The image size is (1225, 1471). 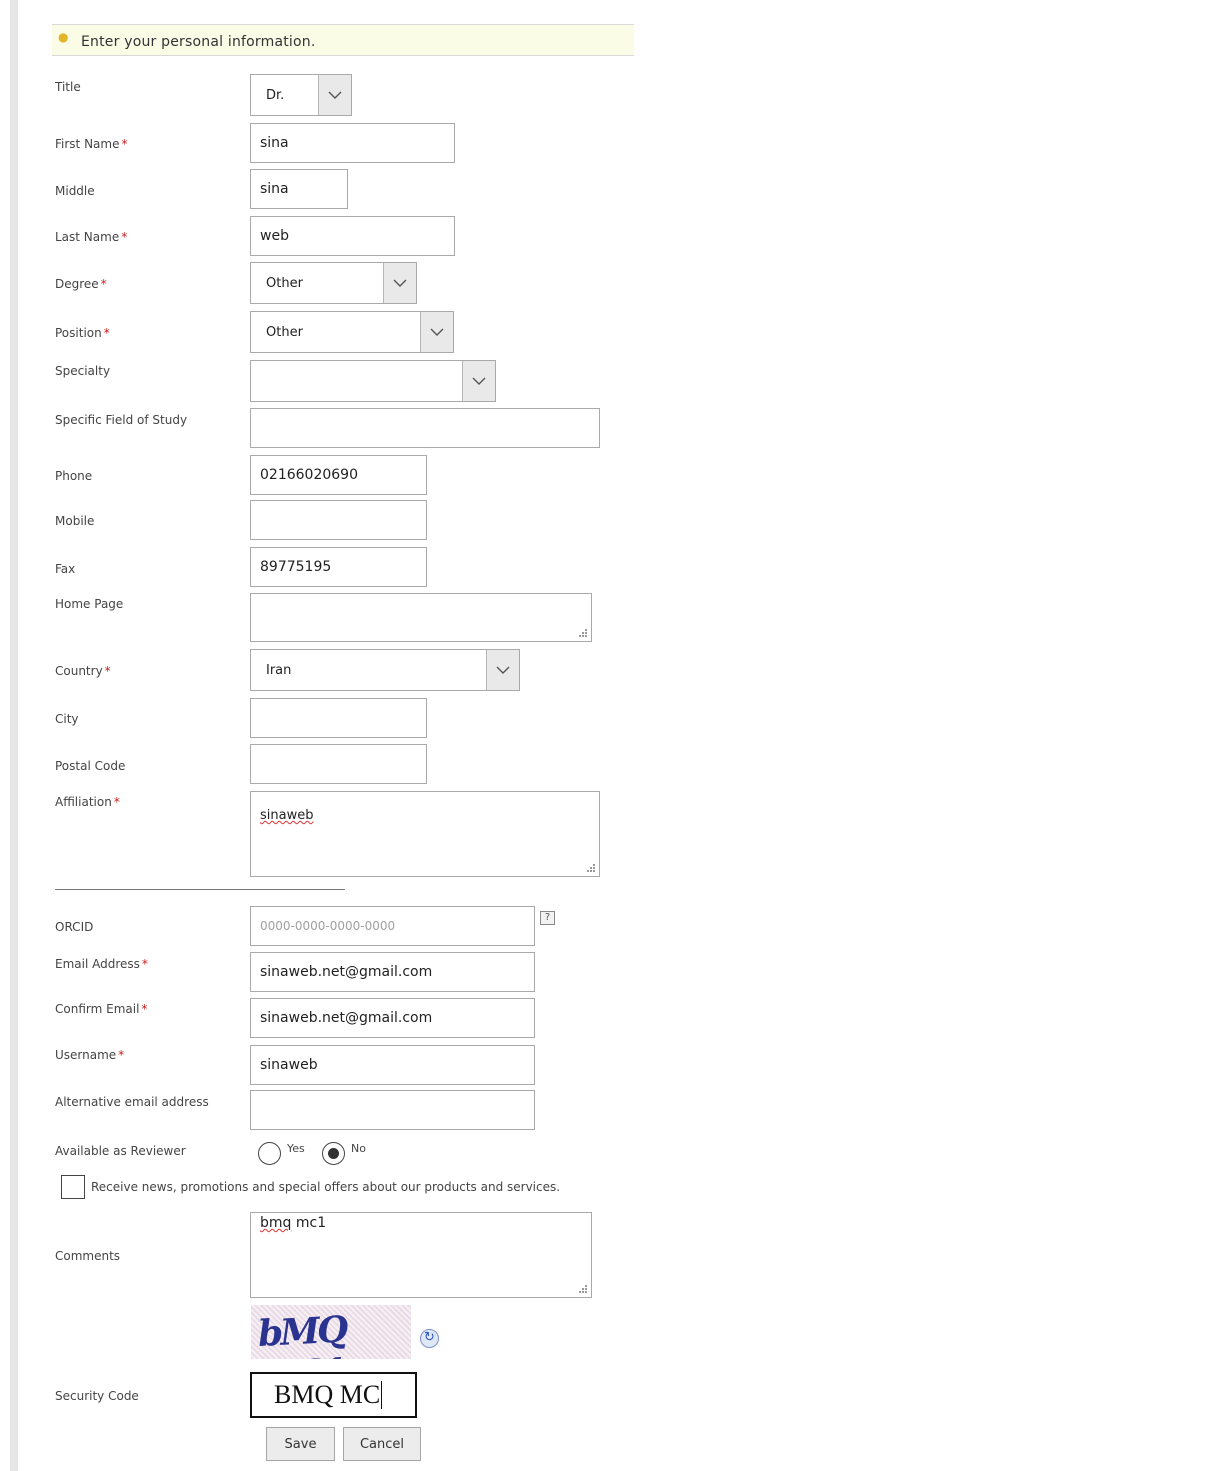 I want to click on phone-input: 02166020690, so click(x=338, y=475).